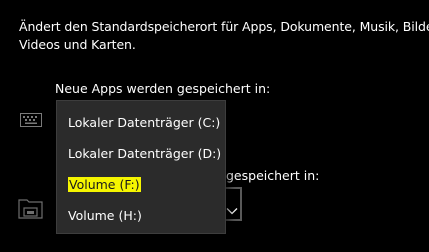 This screenshot has height=252, width=429. What do you see at coordinates (273, 175) in the screenshot?
I see `second-section-label: gespeichert in:` at bounding box center [273, 175].